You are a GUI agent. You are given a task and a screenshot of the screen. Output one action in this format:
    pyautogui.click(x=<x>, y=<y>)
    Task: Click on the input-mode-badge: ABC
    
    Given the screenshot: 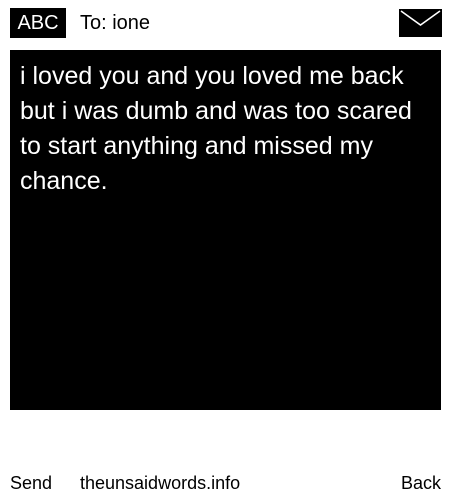 What is the action you would take?
    pyautogui.click(x=38, y=23)
    